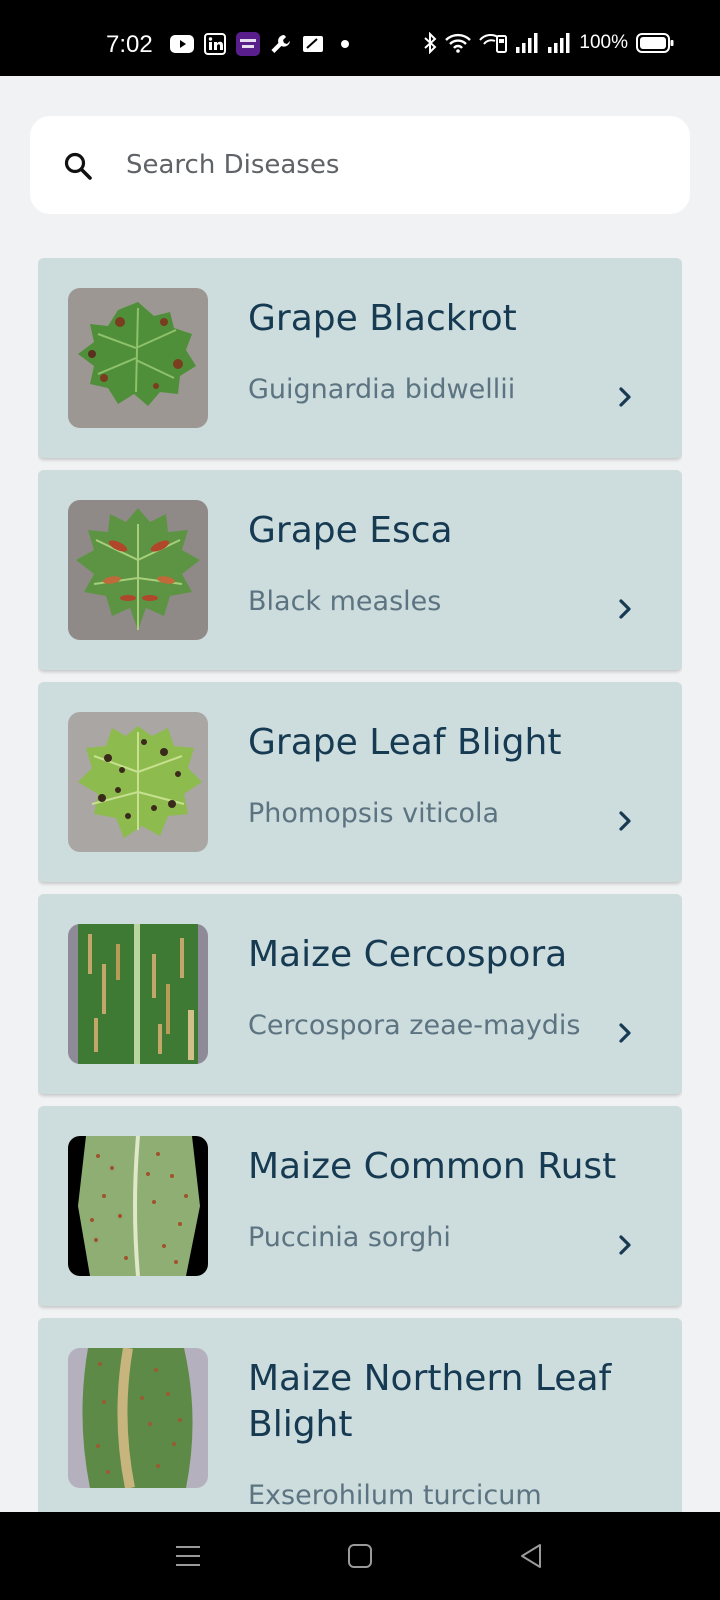 This screenshot has height=1600, width=720. I want to click on disease-card: Maize Common Rust Puccinia sorghi, so click(360, 1206).